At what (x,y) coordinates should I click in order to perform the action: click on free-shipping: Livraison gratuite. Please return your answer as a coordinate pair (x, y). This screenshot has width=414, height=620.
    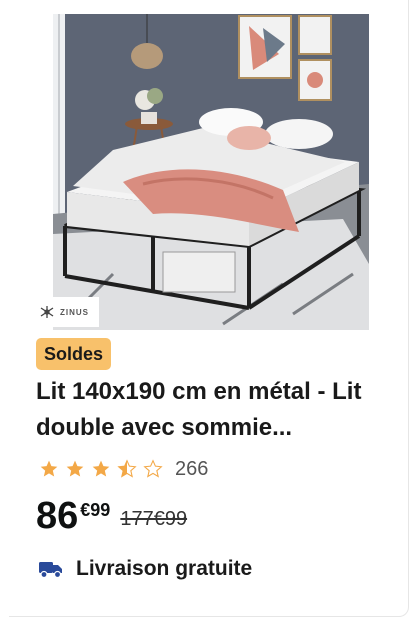
    Looking at the image, I should click on (145, 569).